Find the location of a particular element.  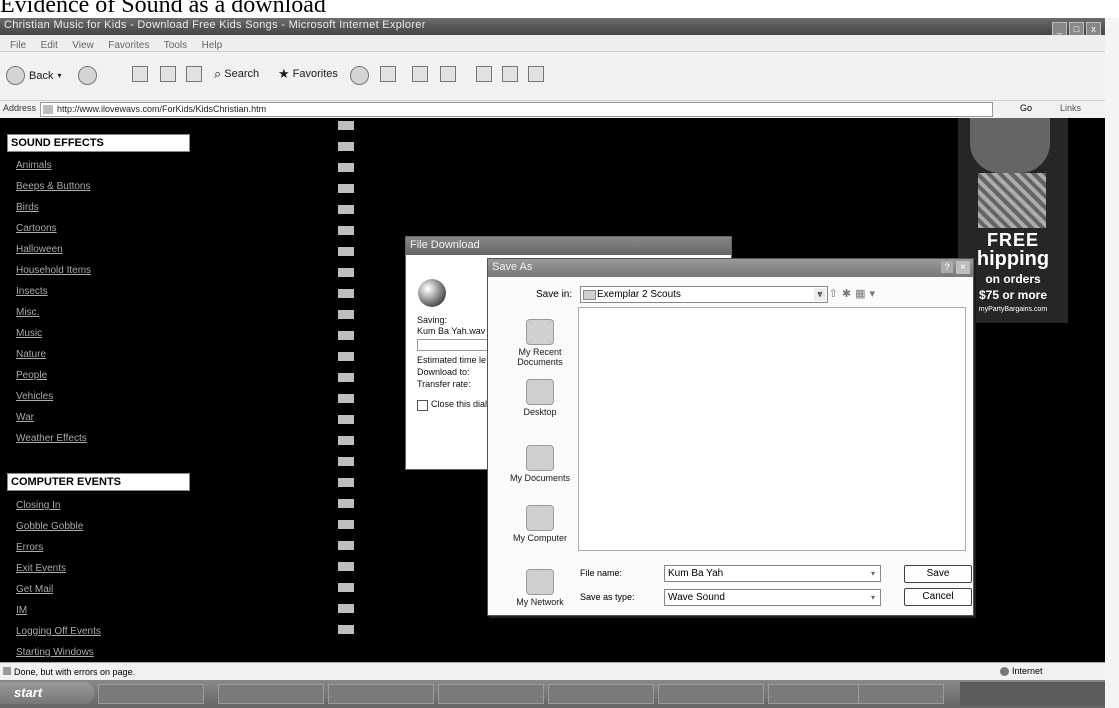

menu-favorites: Favorites is located at coordinates (128, 45).